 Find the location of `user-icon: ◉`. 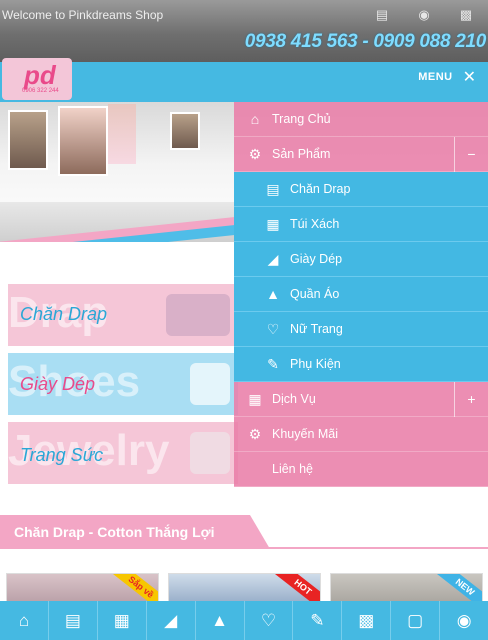

user-icon: ◉ is located at coordinates (424, 15).